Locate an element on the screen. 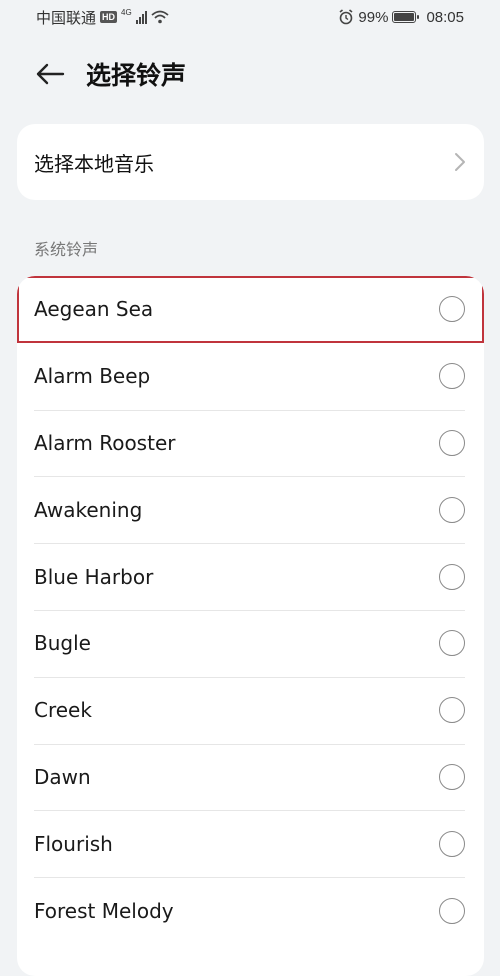 The image size is (500, 976). status-right: 99% 08:05 is located at coordinates (401, 17).